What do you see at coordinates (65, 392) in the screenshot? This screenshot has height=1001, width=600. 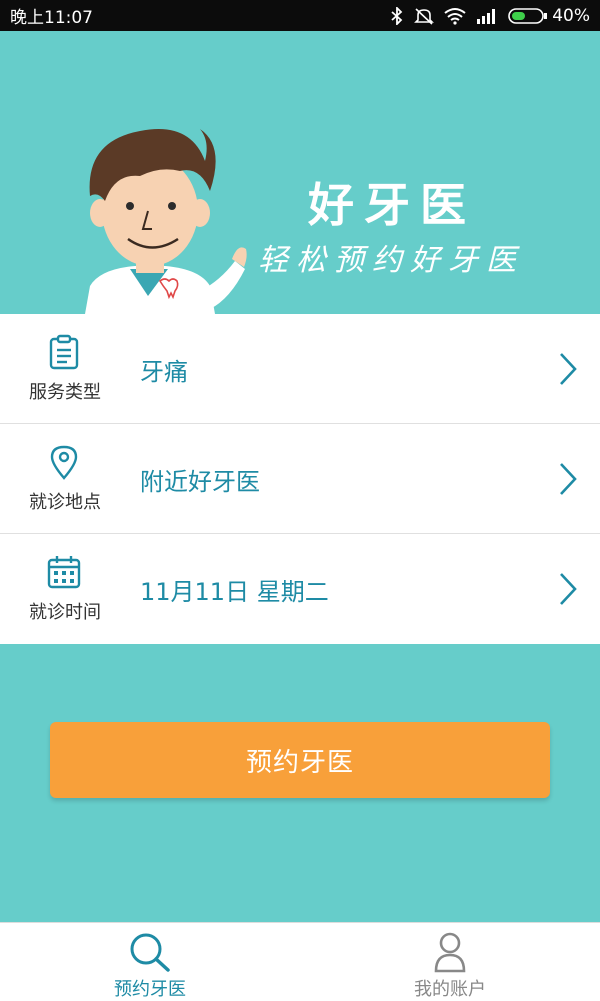 I see `service-type-label: 服务类型` at bounding box center [65, 392].